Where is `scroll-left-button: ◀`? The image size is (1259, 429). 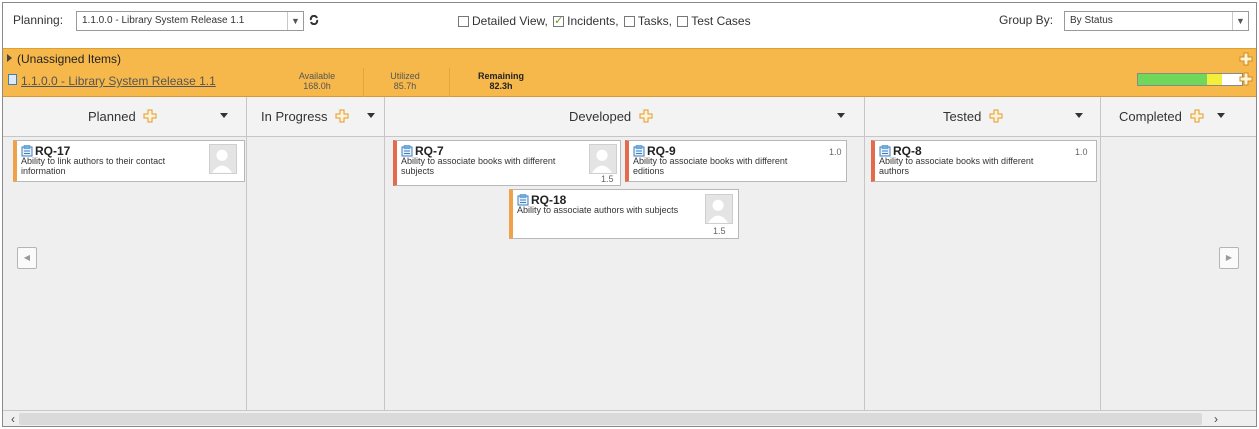 scroll-left-button: ◀ is located at coordinates (27, 258).